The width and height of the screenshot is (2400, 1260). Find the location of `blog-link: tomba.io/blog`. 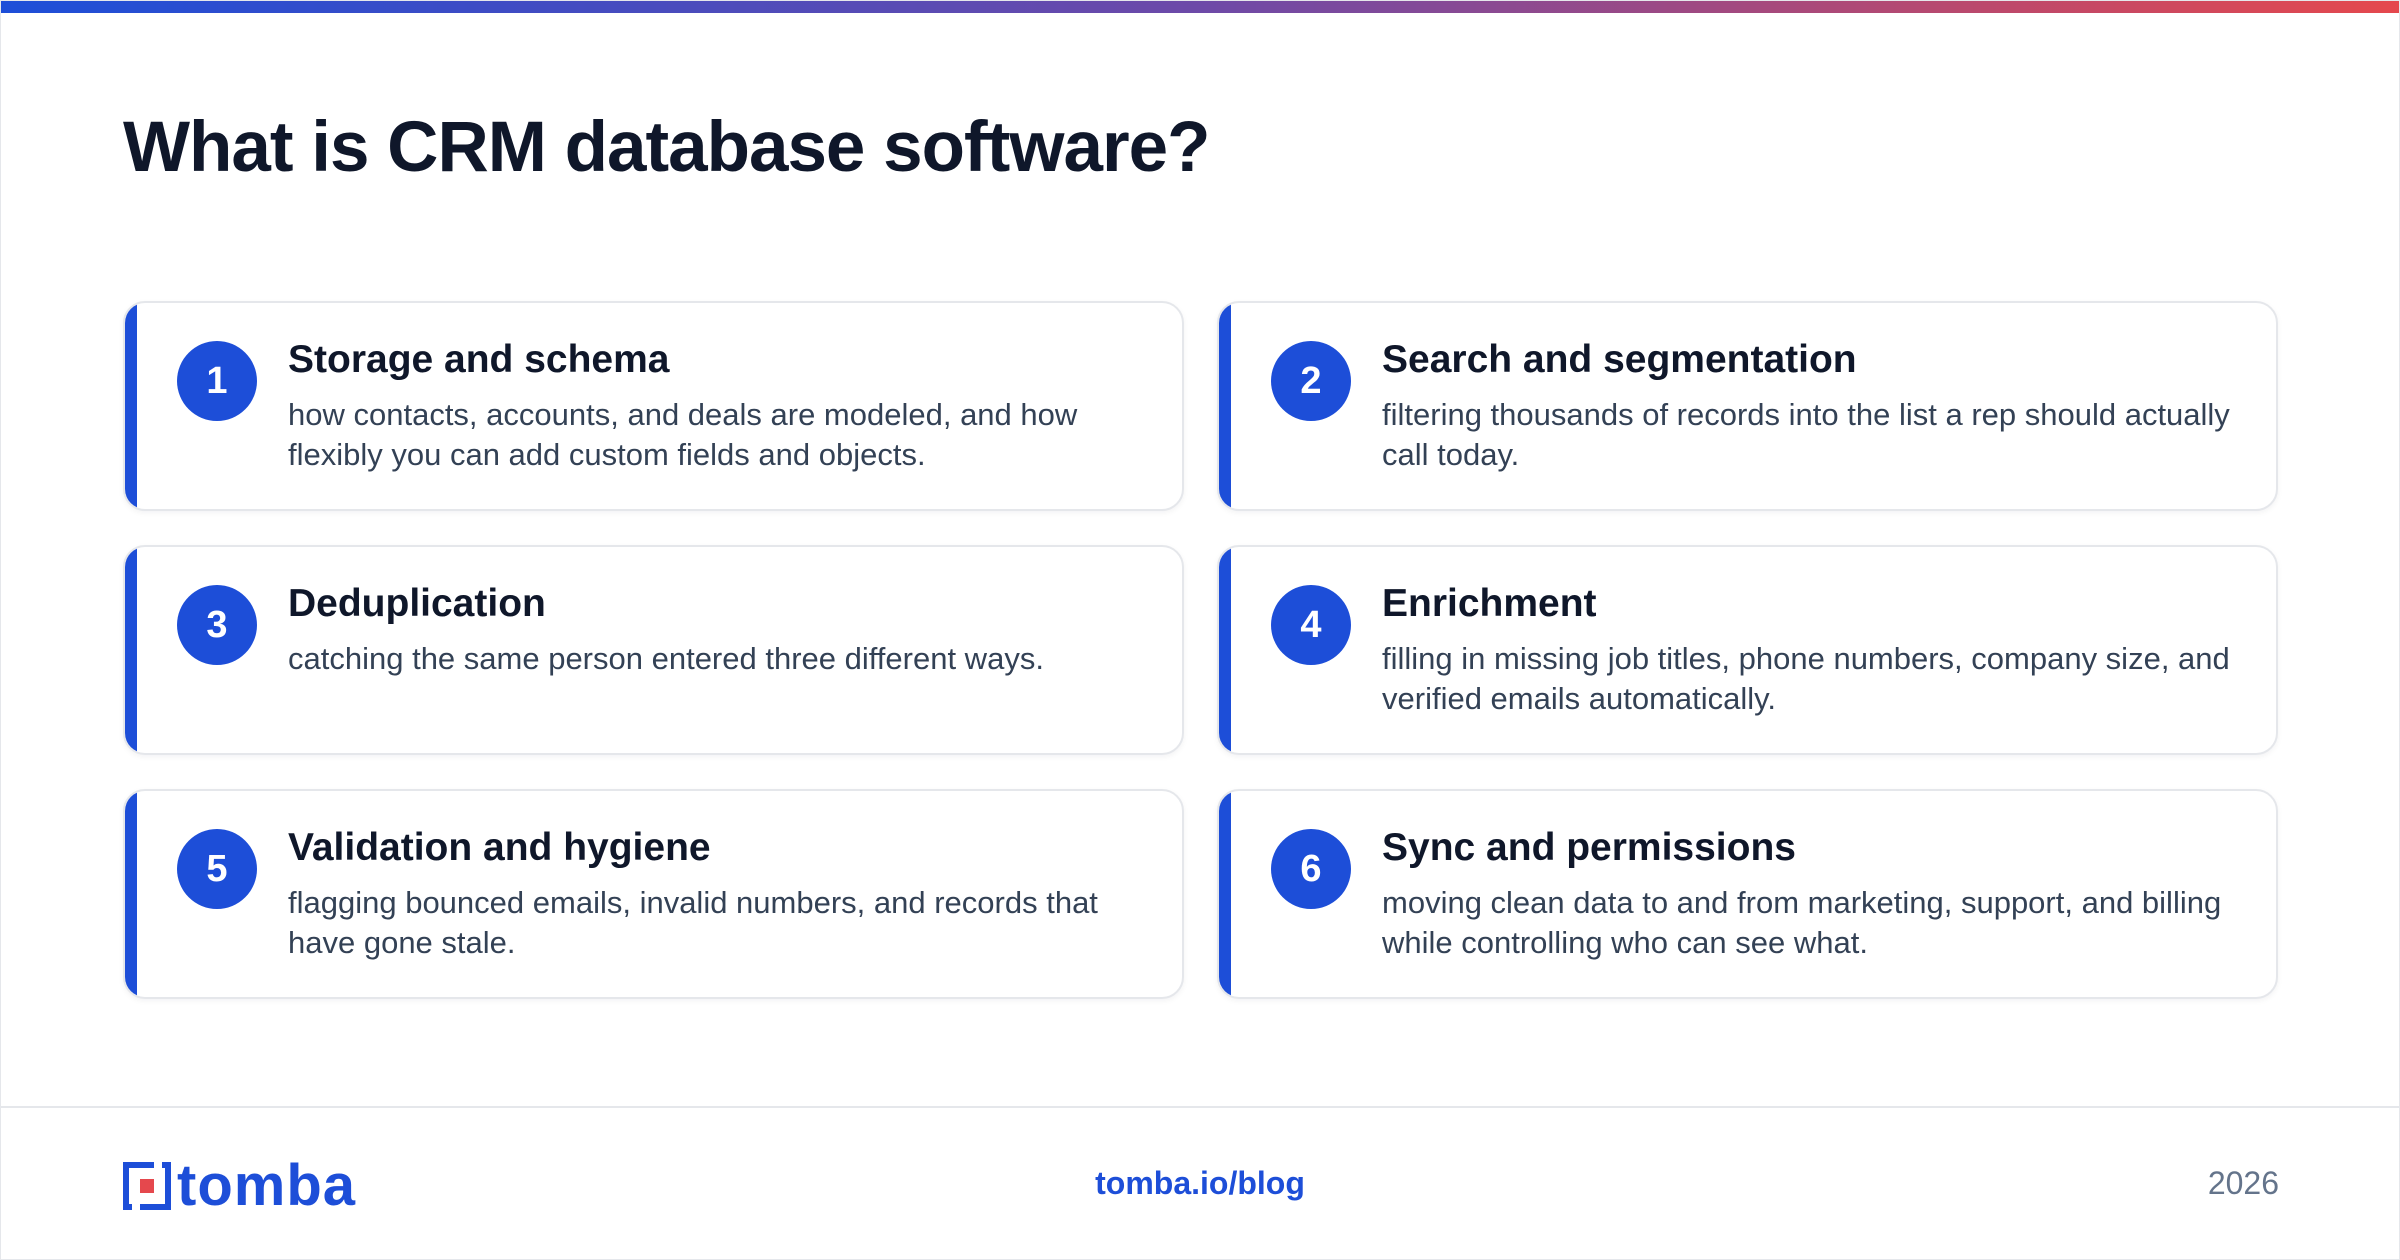

blog-link: tomba.io/blog is located at coordinates (1200, 1183).